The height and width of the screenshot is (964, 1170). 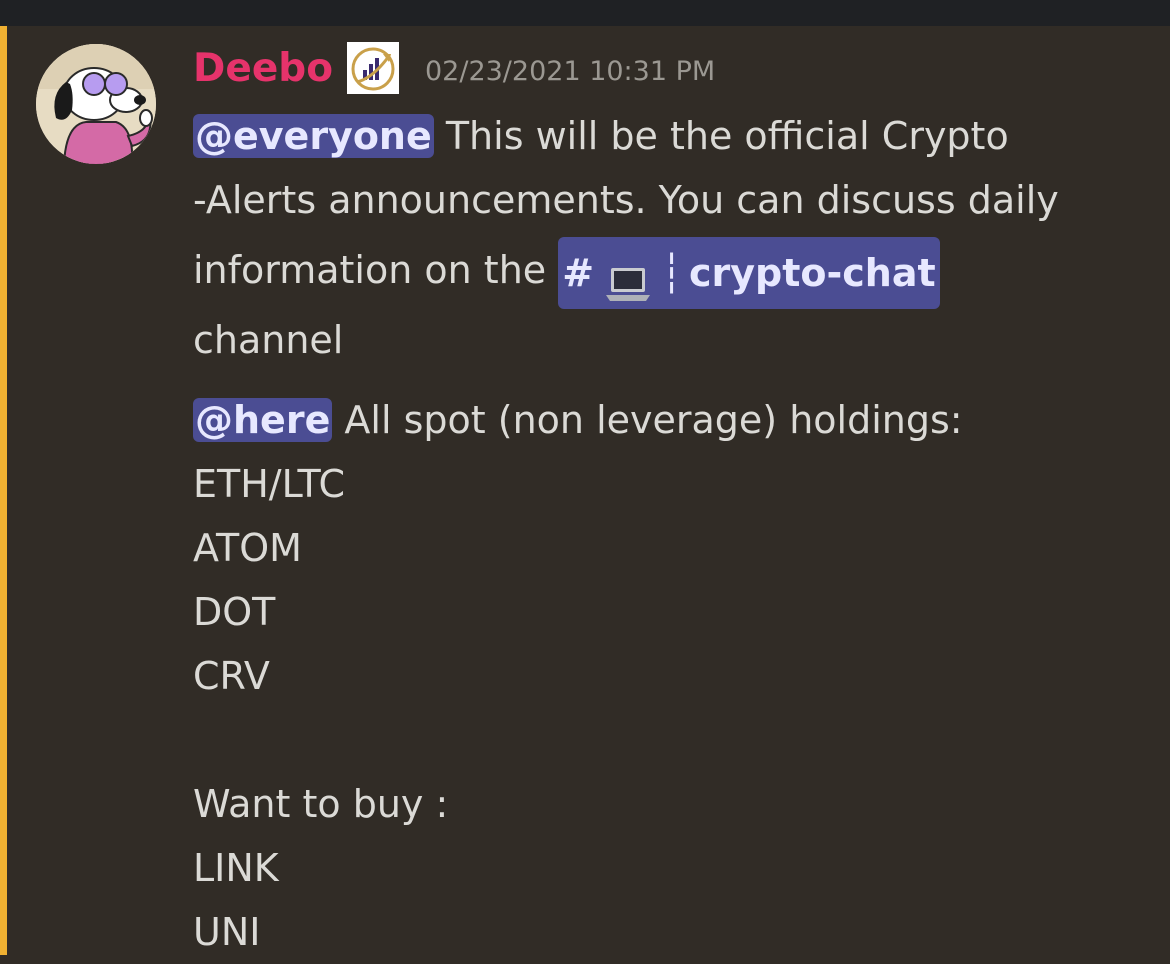 I want to click on channel-hash-icon: #, so click(x=578, y=272).